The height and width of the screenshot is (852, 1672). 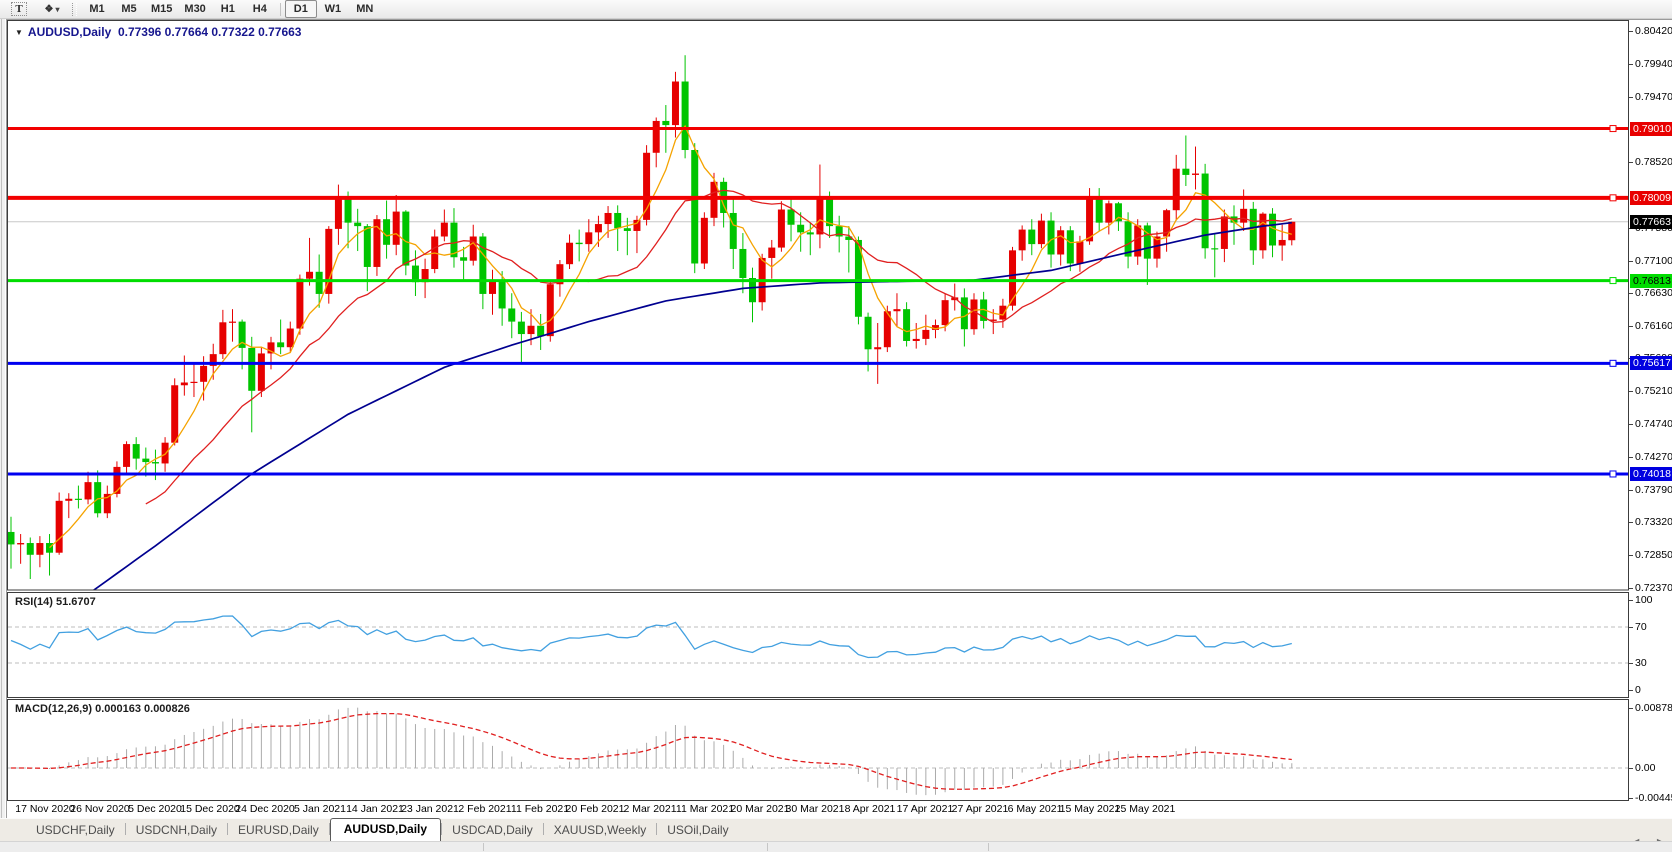 What do you see at coordinates (1653, 64) in the screenshot?
I see `price-tick-label: 0.79940` at bounding box center [1653, 64].